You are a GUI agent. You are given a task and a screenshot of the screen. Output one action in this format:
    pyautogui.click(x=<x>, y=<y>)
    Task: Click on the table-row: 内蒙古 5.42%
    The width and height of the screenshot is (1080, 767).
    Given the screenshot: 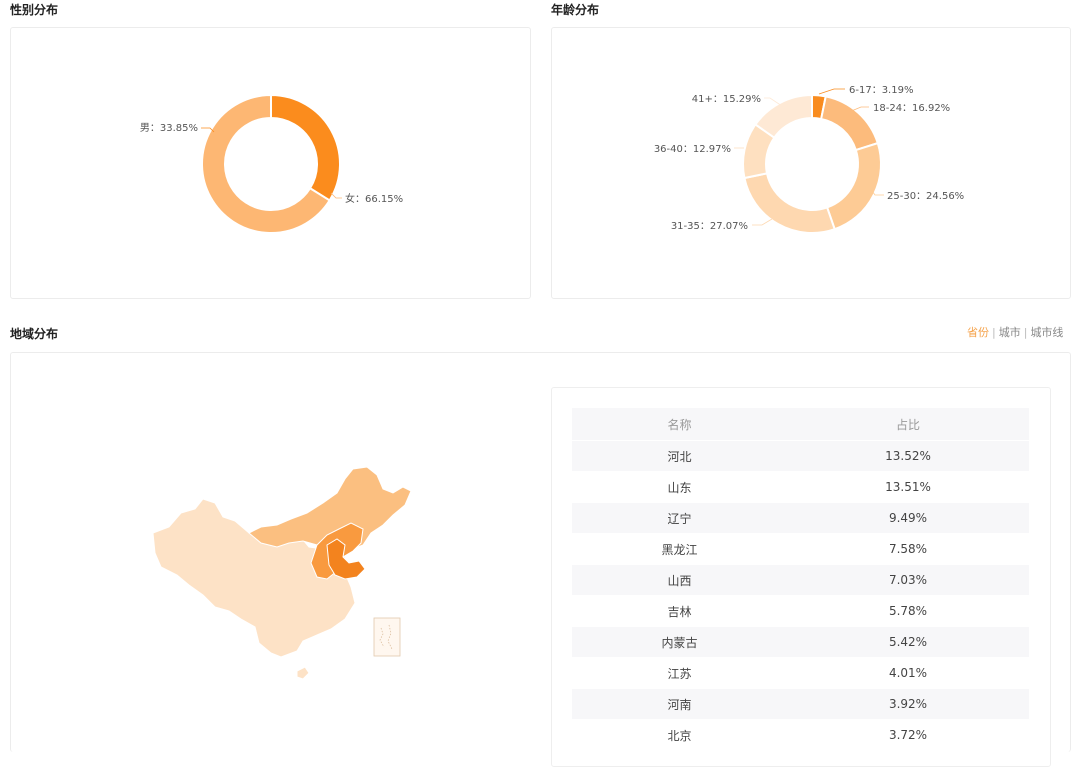 What is the action you would take?
    pyautogui.click(x=800, y=642)
    